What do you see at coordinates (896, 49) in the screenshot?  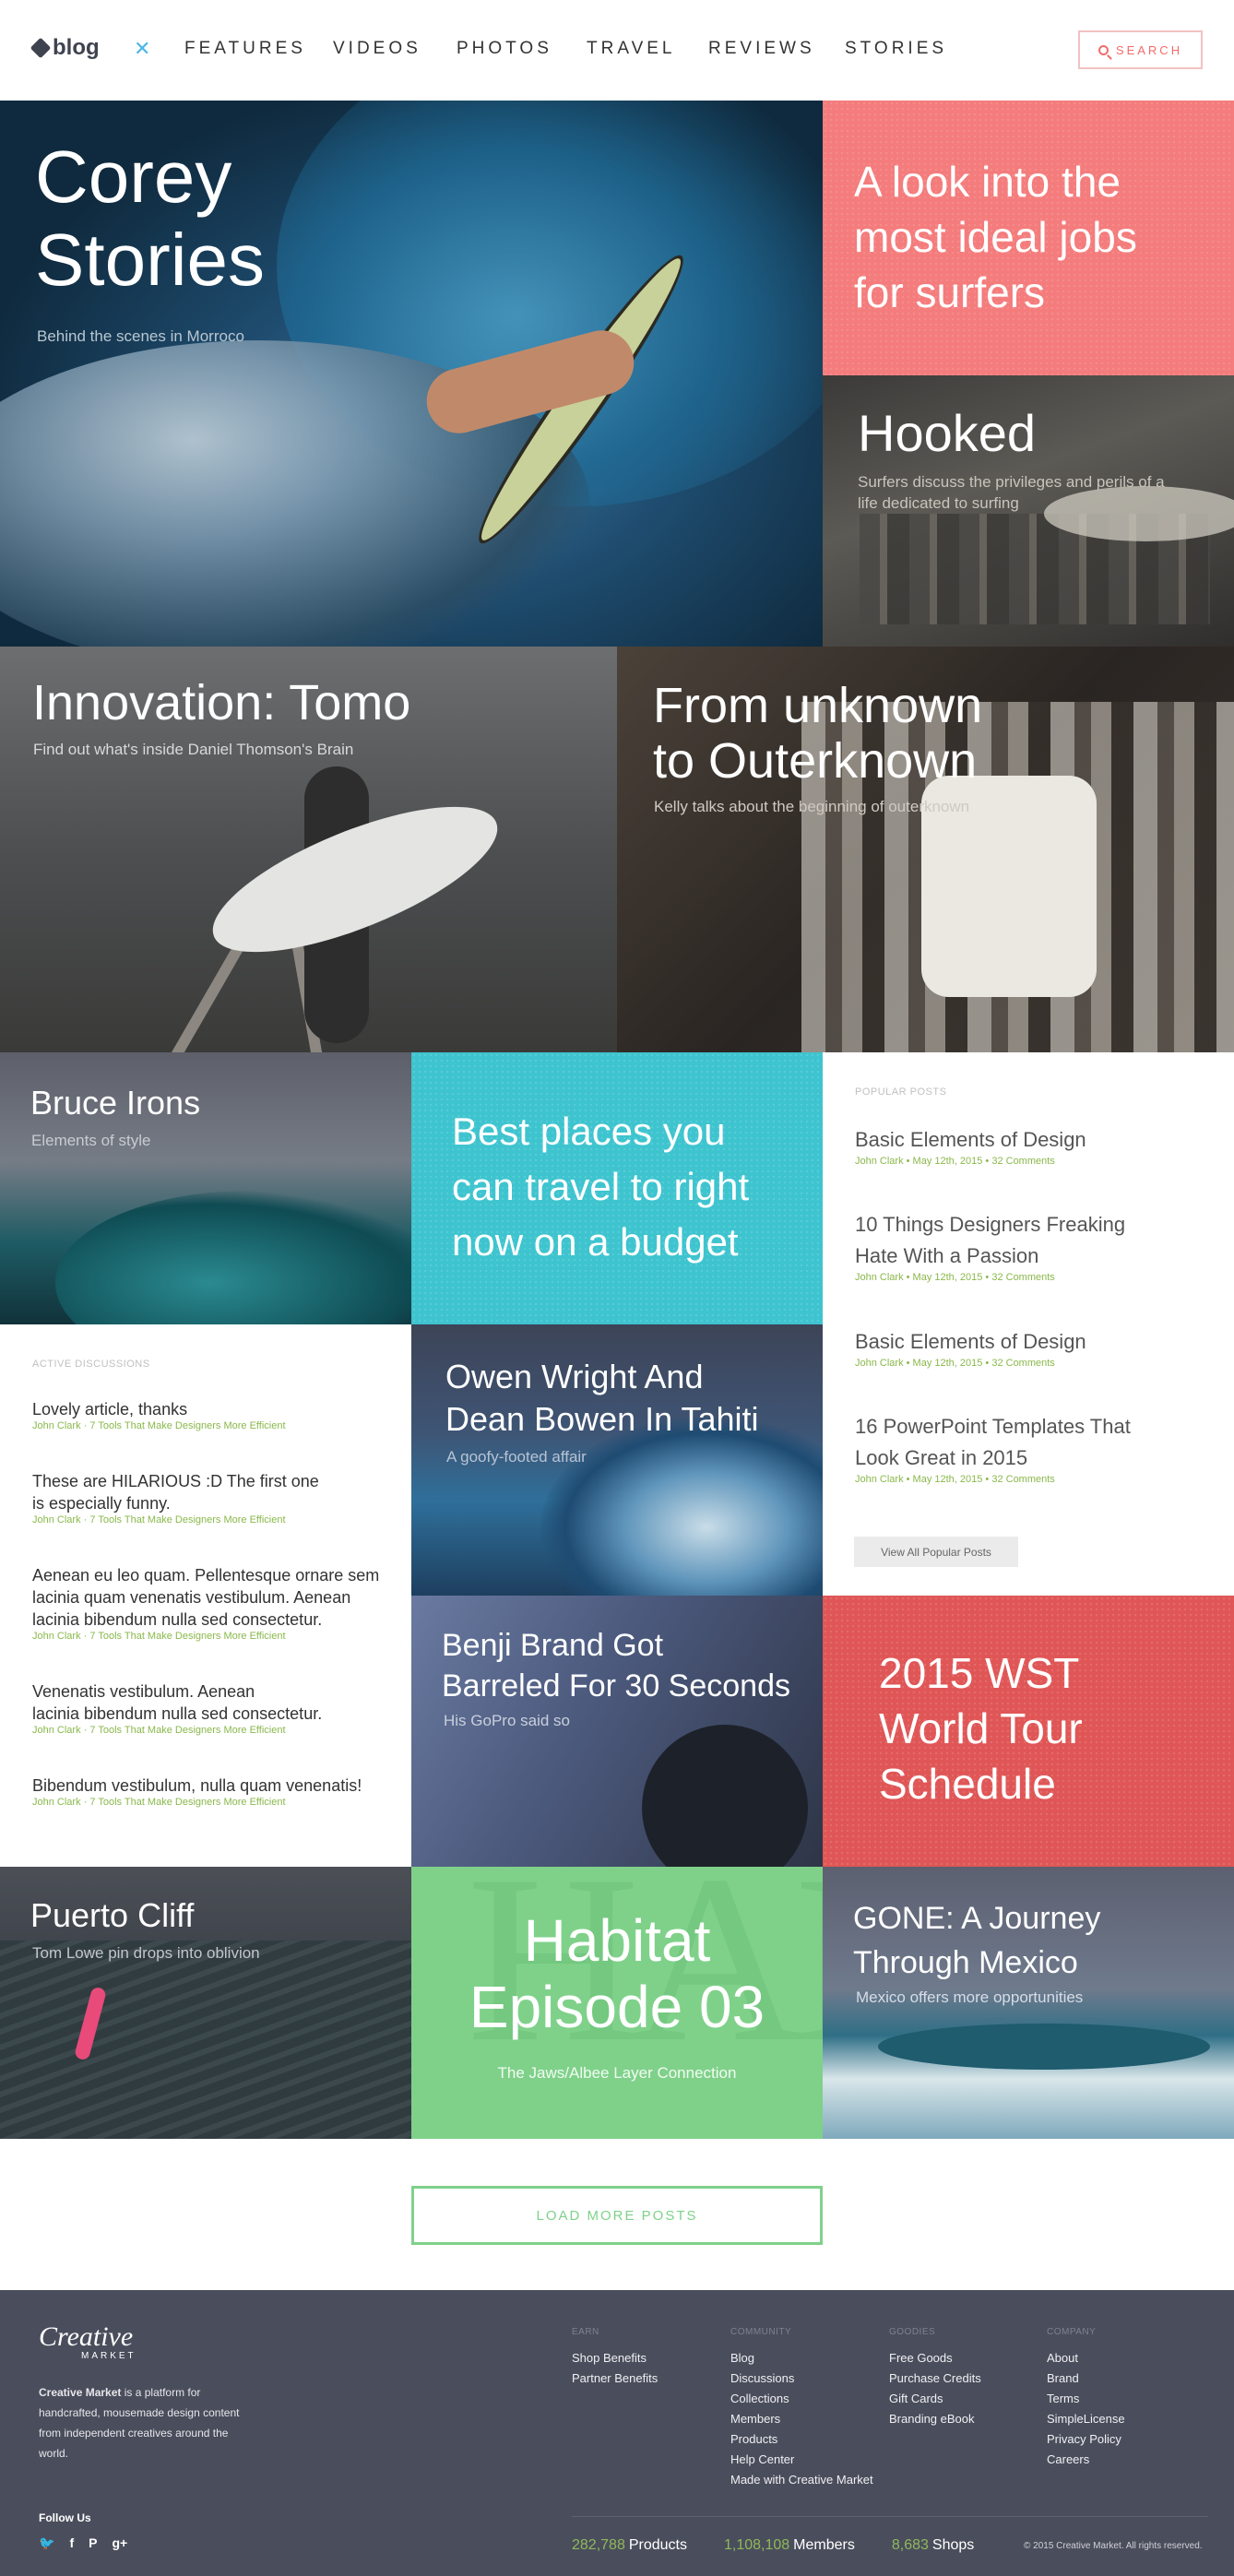 I see `nav-stories: STORIES` at bounding box center [896, 49].